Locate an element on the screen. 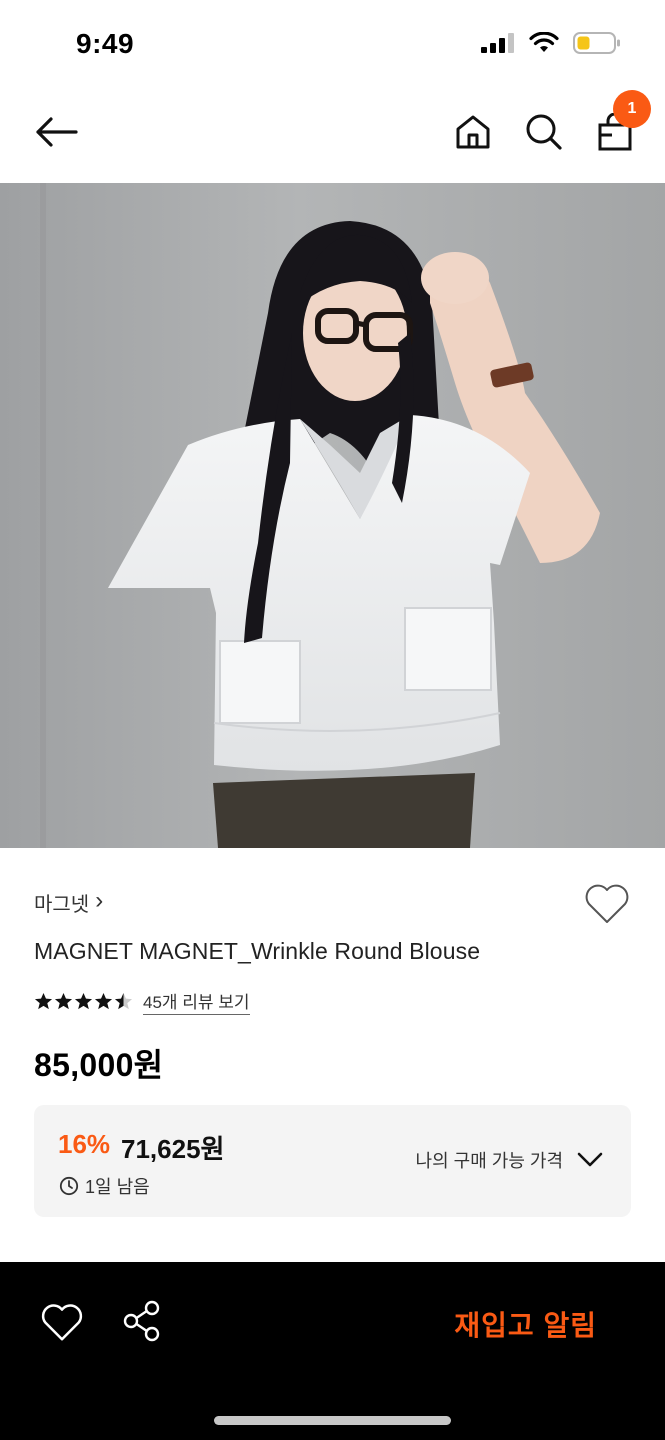 The image size is (665, 1440). heart-icon is located at coordinates (62, 1322).